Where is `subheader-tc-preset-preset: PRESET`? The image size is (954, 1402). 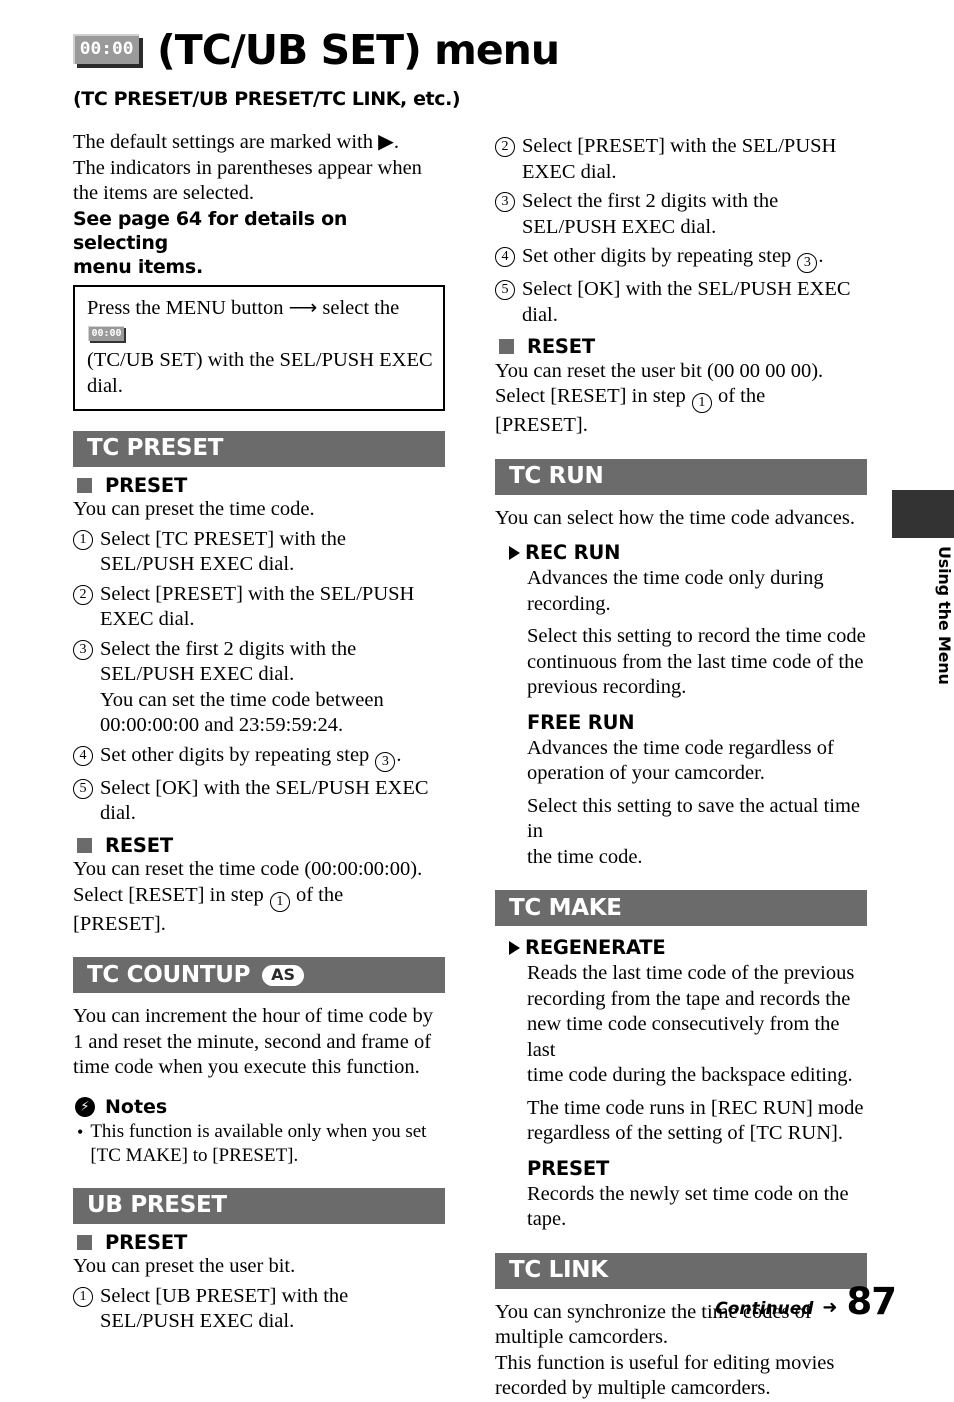 subheader-tc-preset-preset: PRESET is located at coordinates (261, 485).